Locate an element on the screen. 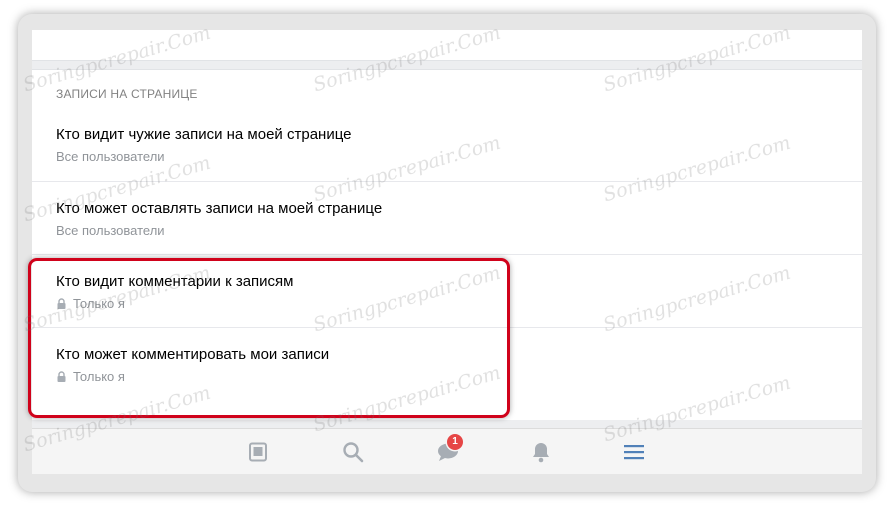 This screenshot has height=506, width=894. nav-menu-button is located at coordinates (634, 452).